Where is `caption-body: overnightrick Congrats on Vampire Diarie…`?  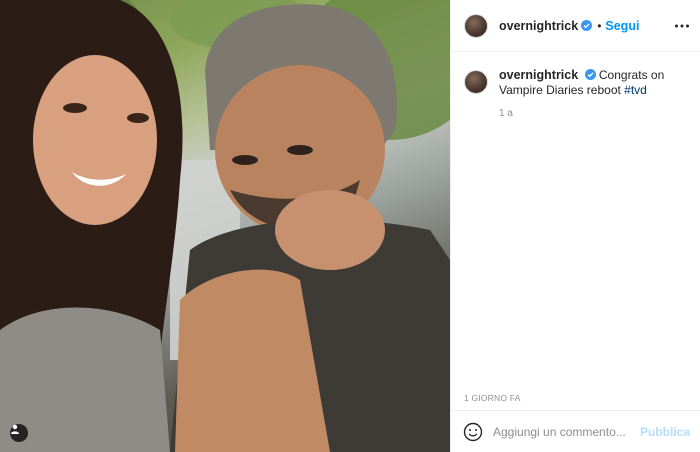
caption-body: overnightrick Congrats on Vampire Diarie… is located at coordinates (594, 83).